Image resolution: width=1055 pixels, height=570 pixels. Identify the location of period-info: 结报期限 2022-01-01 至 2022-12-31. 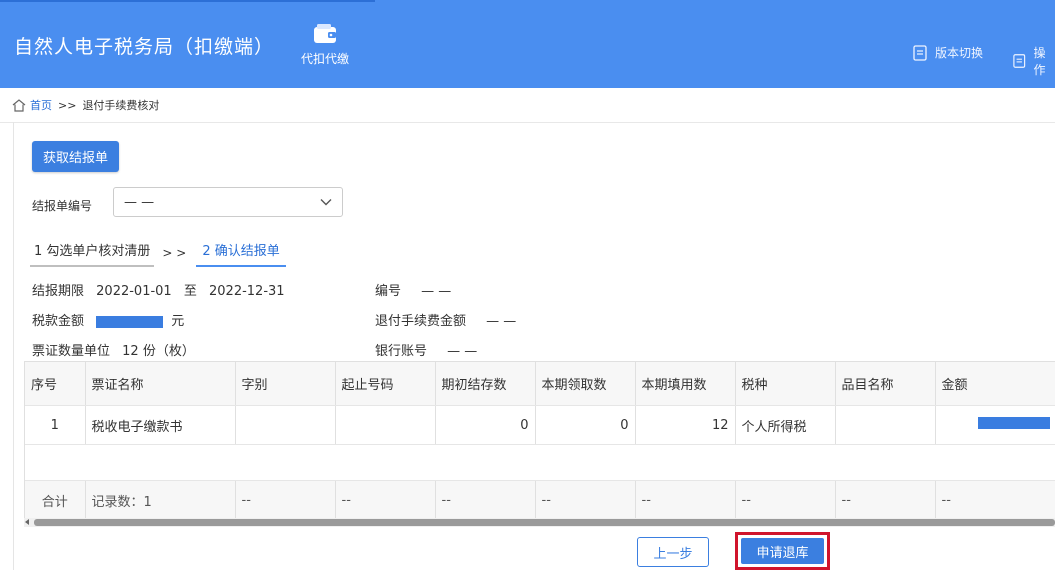
(158, 289).